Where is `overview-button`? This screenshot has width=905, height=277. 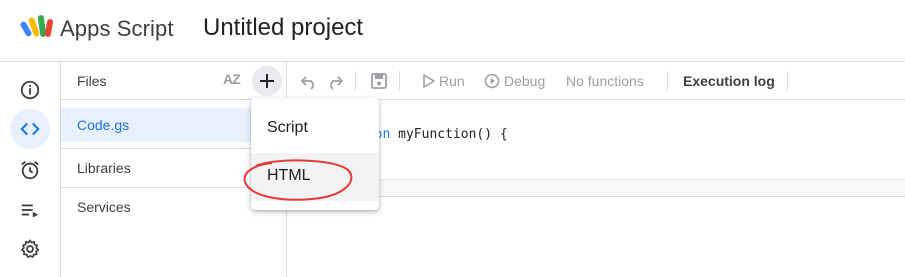
overview-button is located at coordinates (30, 90).